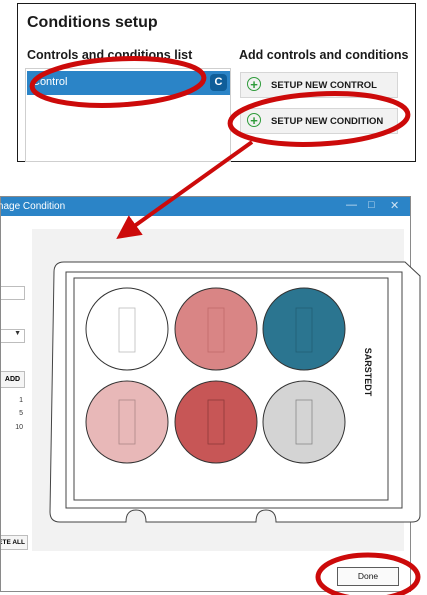 This screenshot has height=595, width=427. What do you see at coordinates (128, 83) in the screenshot?
I see `list-item-control: Control C` at bounding box center [128, 83].